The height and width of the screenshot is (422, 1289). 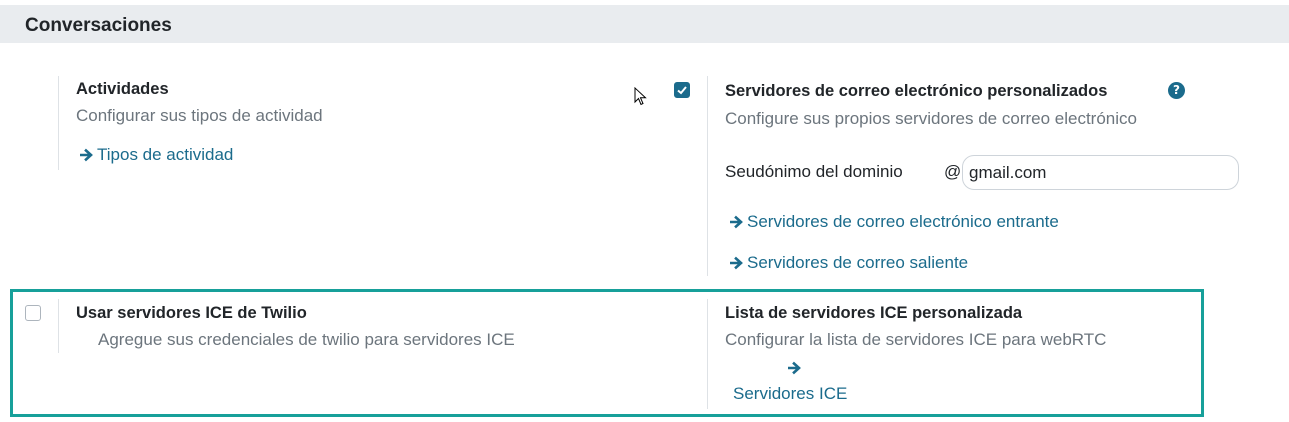 What do you see at coordinates (644, 24) in the screenshot?
I see `section-header: Conversaciones` at bounding box center [644, 24].